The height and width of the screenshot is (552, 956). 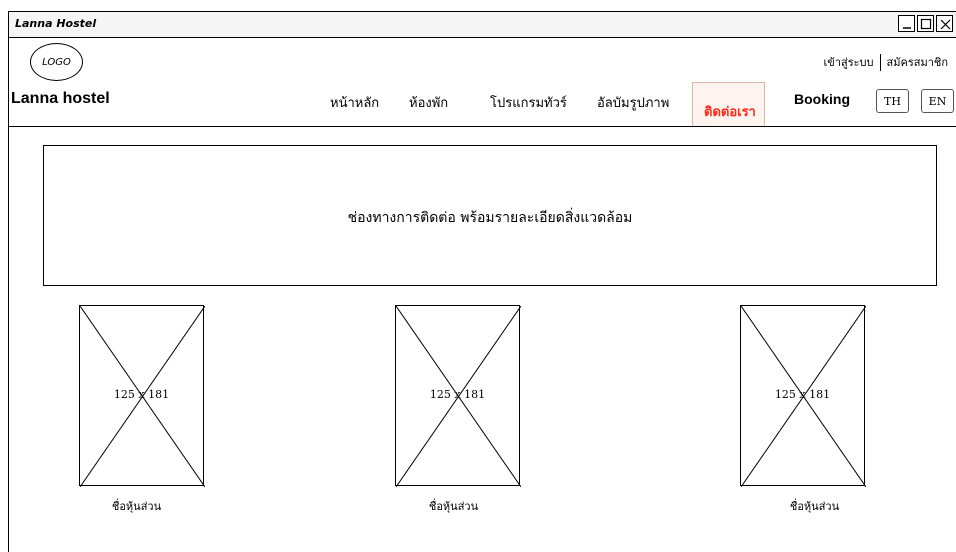 I want to click on close-button, so click(x=944, y=23).